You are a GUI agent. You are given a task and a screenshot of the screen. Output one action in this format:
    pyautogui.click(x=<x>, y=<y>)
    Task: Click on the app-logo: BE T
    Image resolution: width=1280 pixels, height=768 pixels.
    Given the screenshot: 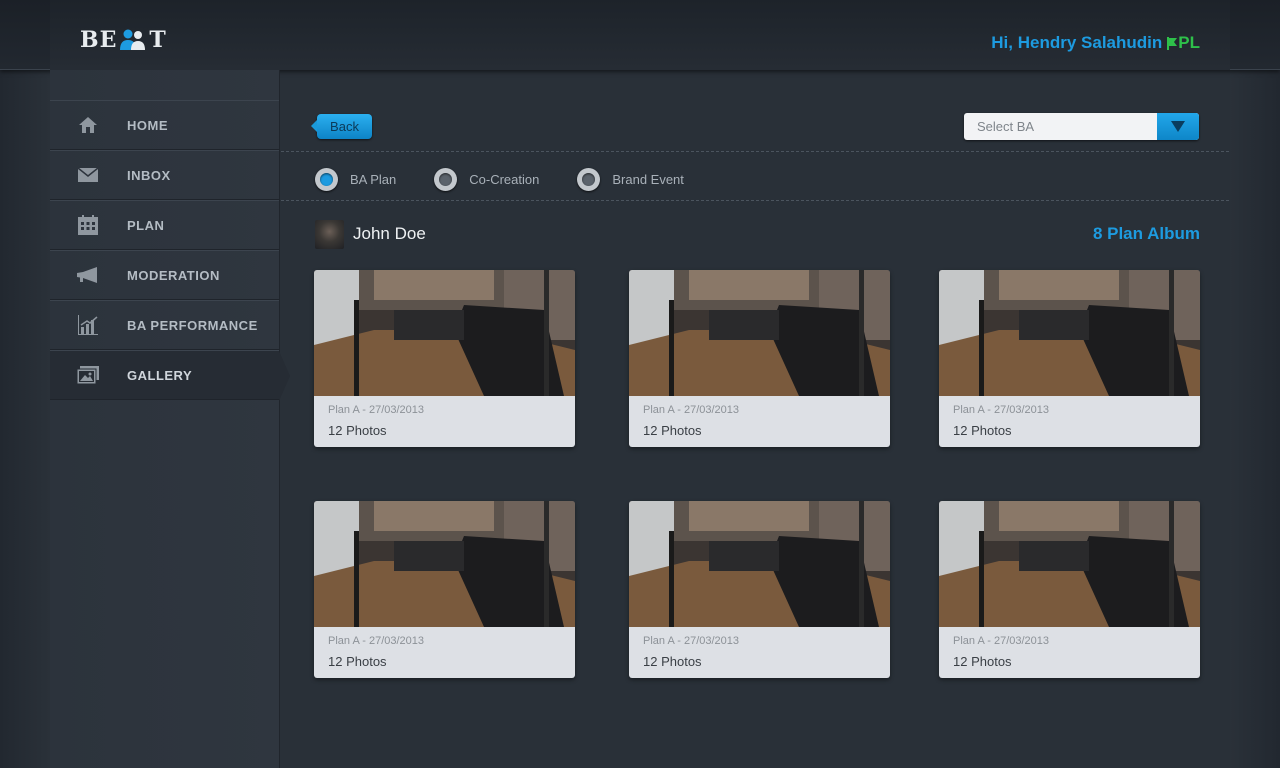 What is the action you would take?
    pyautogui.click(x=123, y=40)
    